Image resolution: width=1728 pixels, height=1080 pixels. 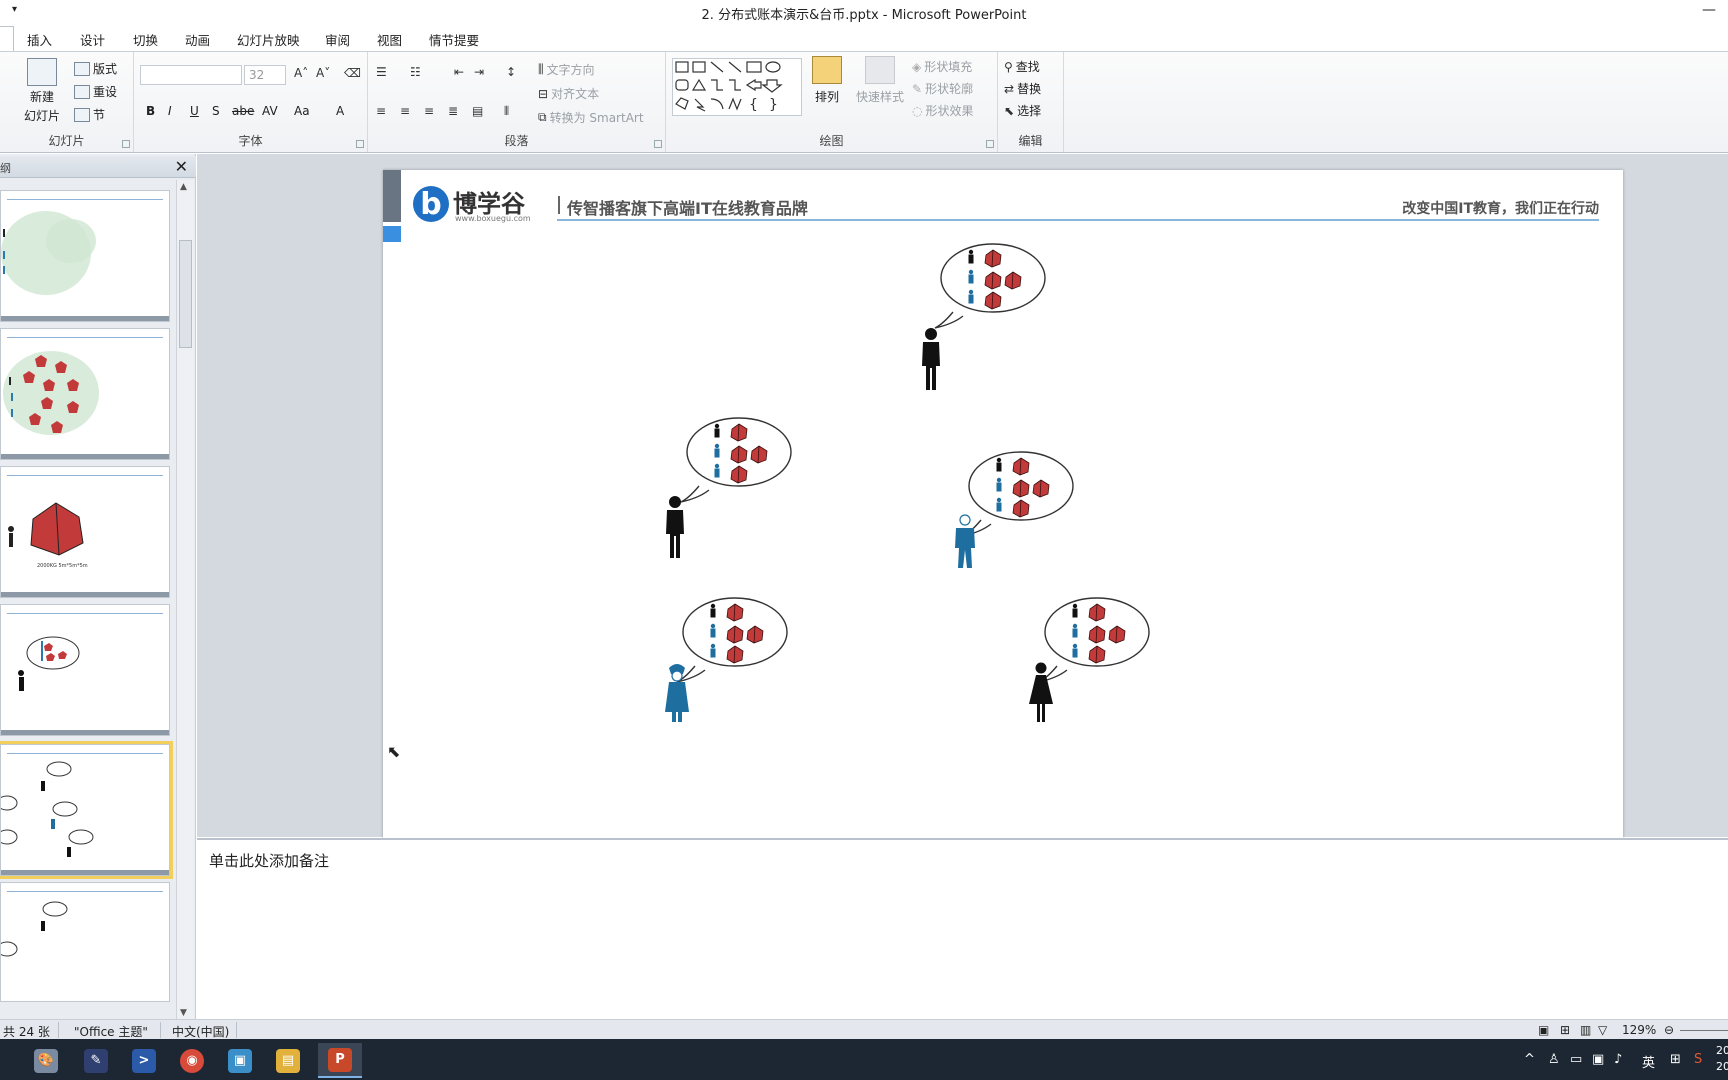 What do you see at coordinates (7, 38) in the screenshot?
I see `tab-file` at bounding box center [7, 38].